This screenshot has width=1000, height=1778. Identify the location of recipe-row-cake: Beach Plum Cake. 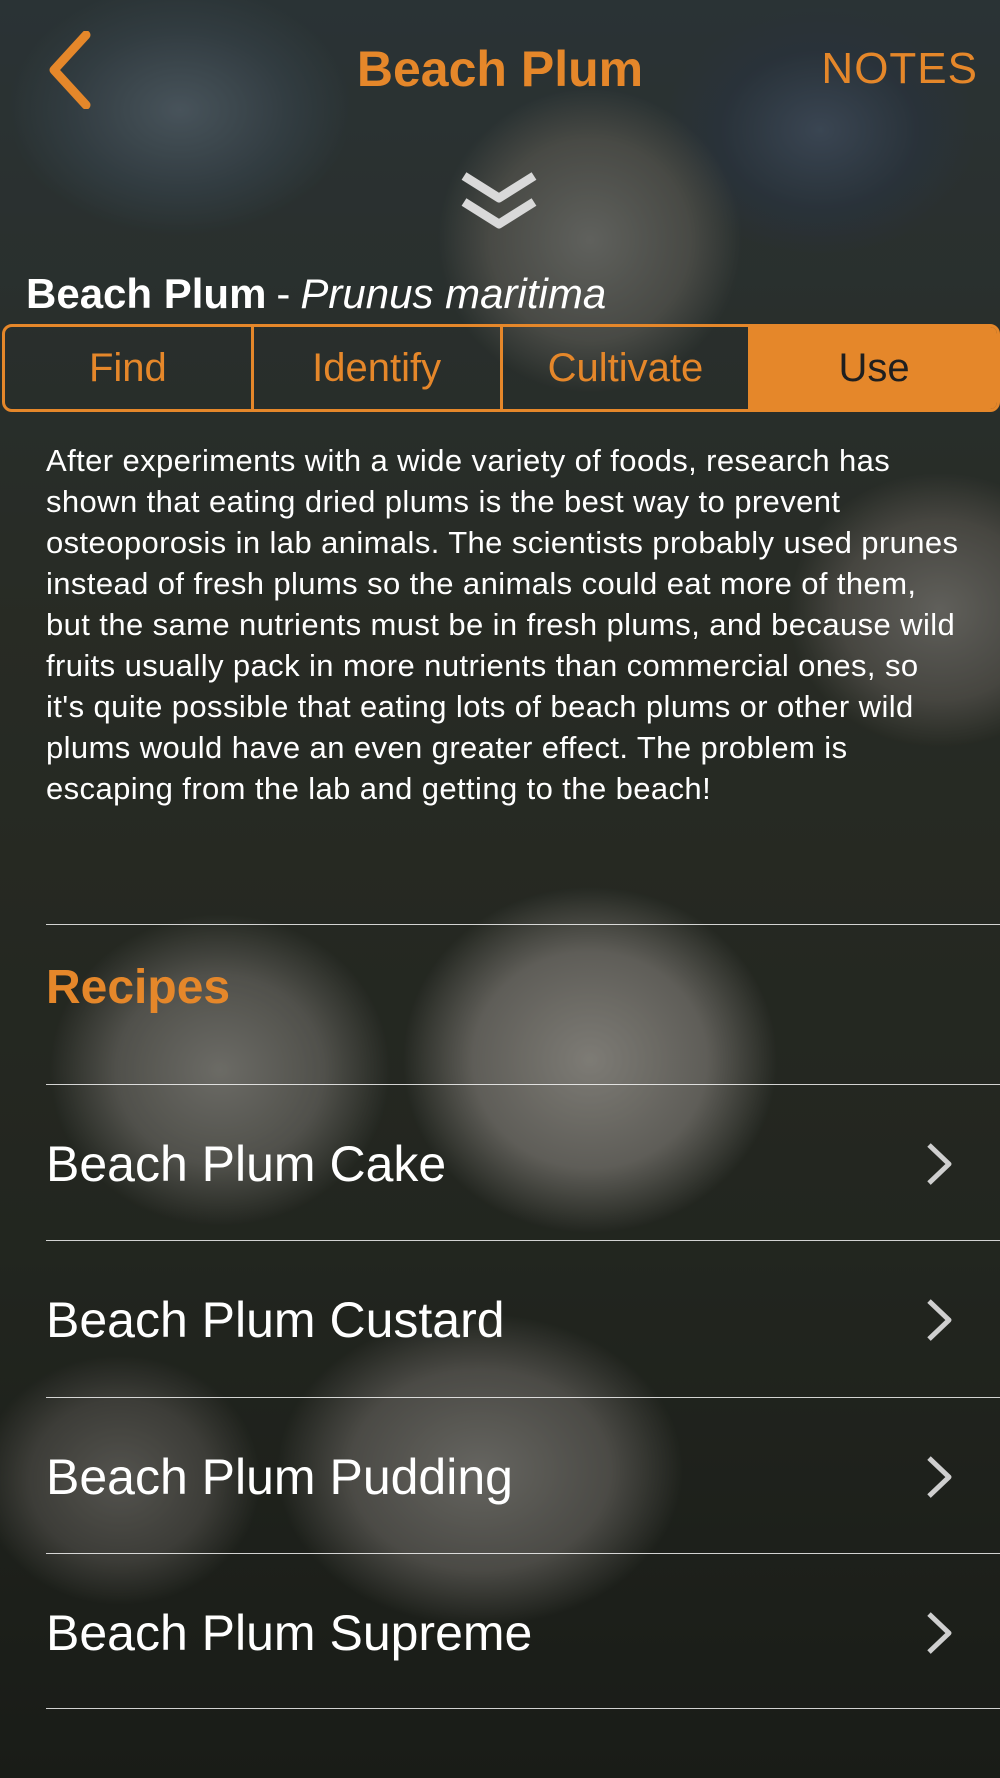
(523, 1163).